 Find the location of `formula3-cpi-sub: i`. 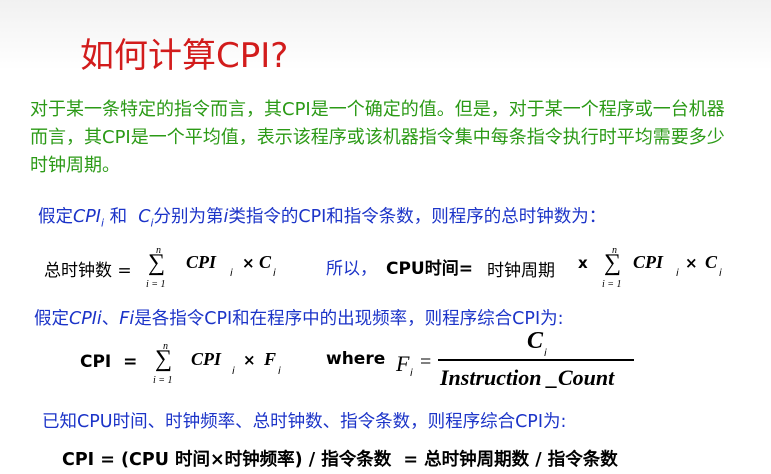

formula3-cpi-sub: i is located at coordinates (233, 371).